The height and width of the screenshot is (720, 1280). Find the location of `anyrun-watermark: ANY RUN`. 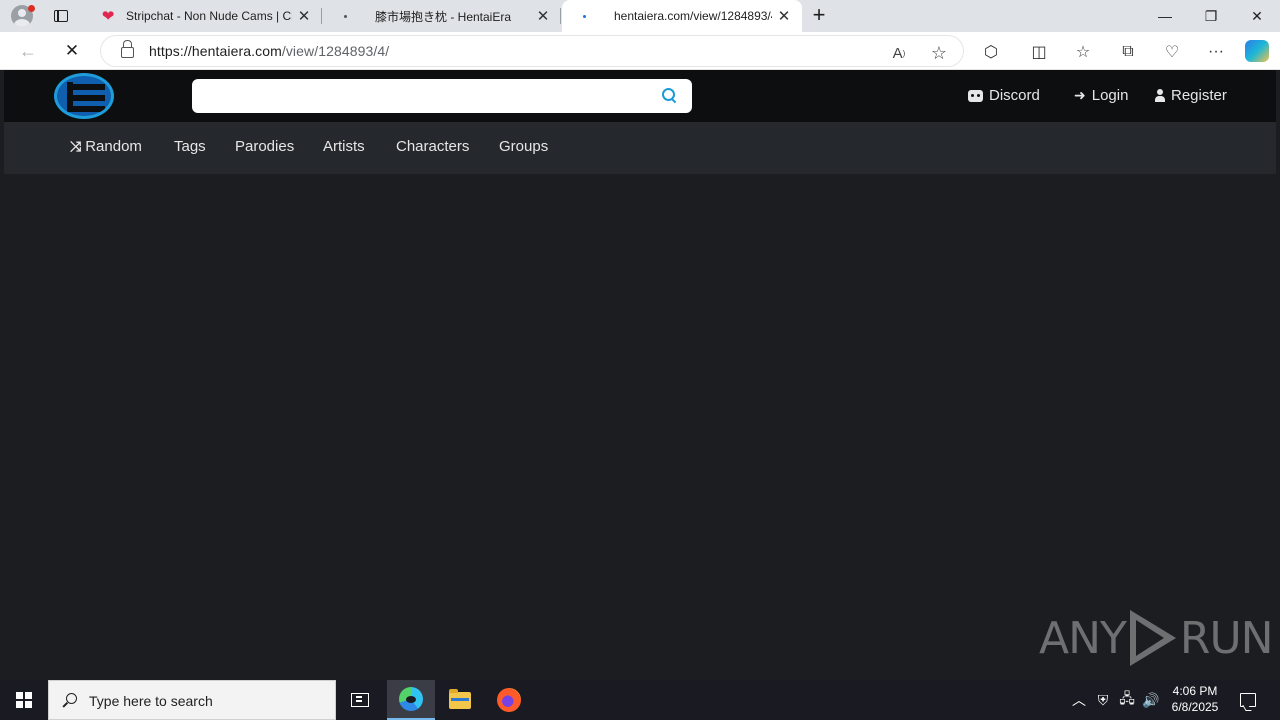

anyrun-watermark: ANY RUN is located at coordinates (1156, 638).